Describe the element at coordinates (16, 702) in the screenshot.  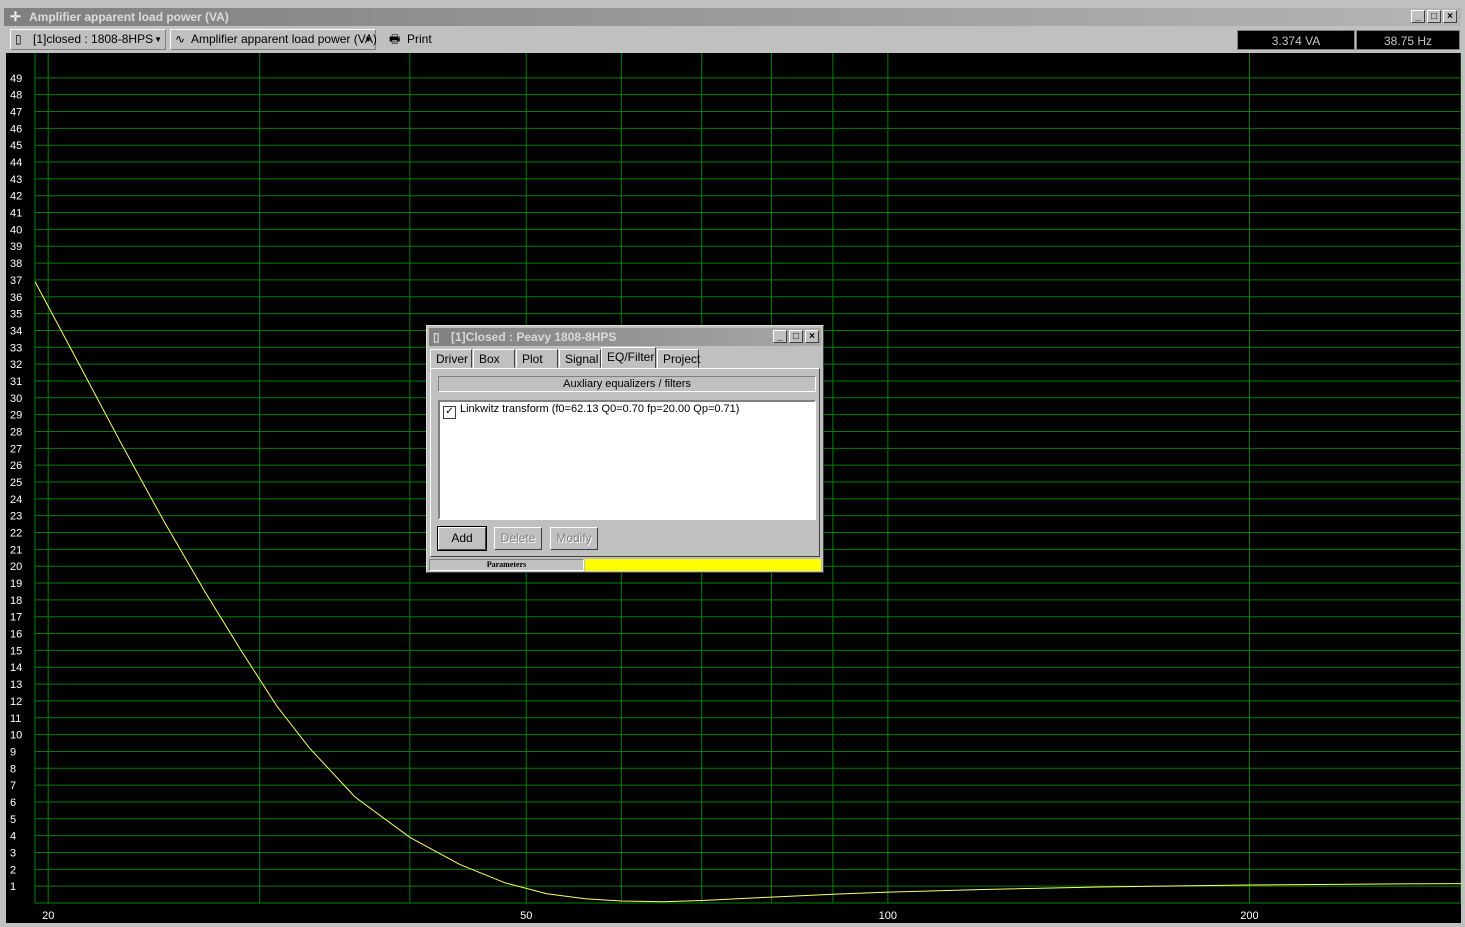
I see `y-tick-label: 12` at that location.